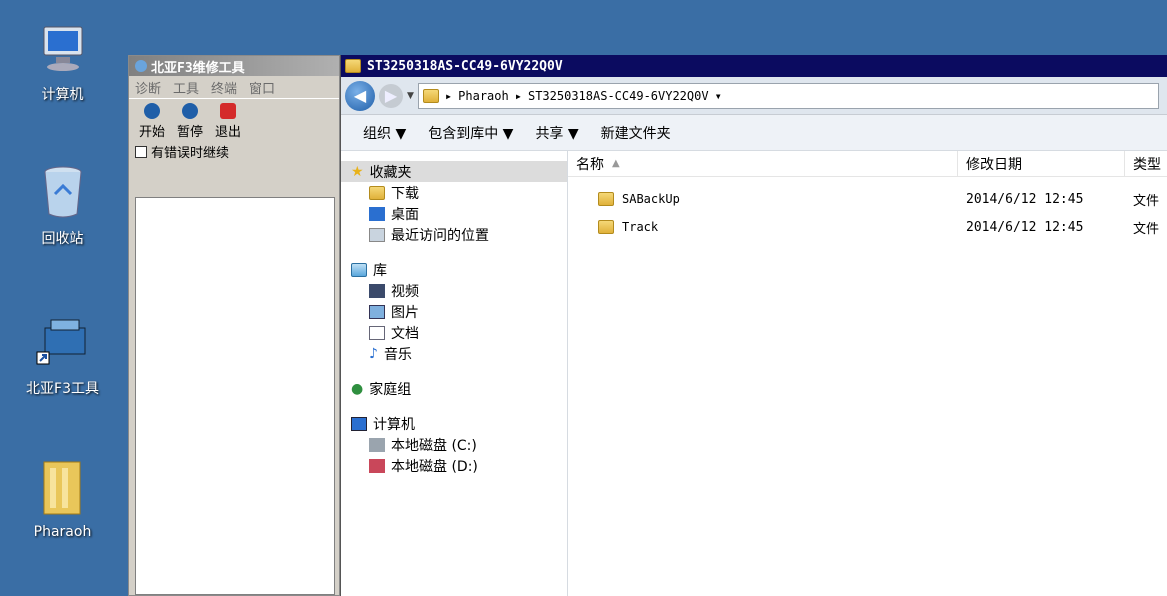  Describe the element at coordinates (377, 213) in the screenshot. I see `desktop-icon` at that location.